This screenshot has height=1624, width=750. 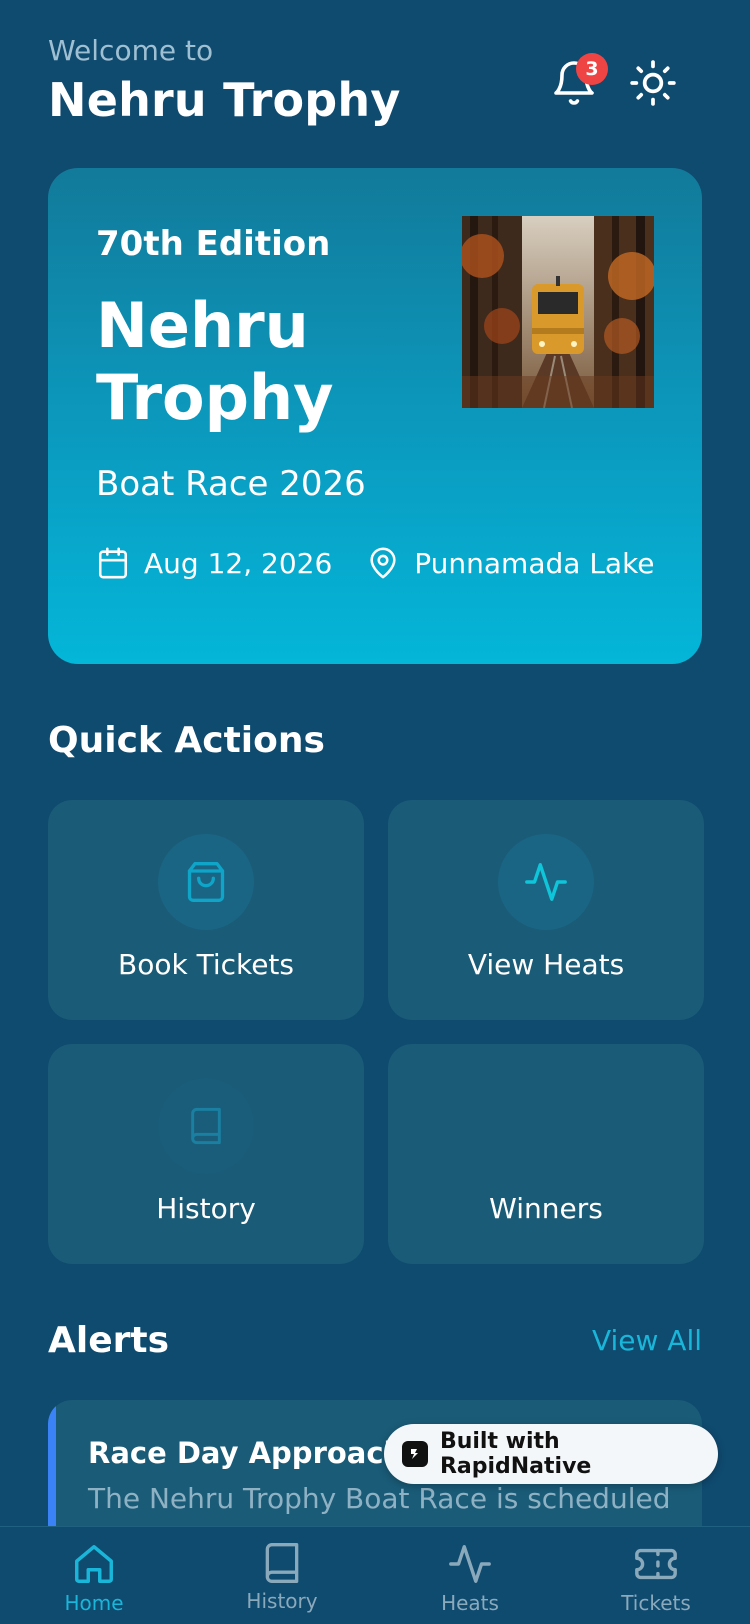 I want to click on tab-label: Home, so click(x=94, y=1603).